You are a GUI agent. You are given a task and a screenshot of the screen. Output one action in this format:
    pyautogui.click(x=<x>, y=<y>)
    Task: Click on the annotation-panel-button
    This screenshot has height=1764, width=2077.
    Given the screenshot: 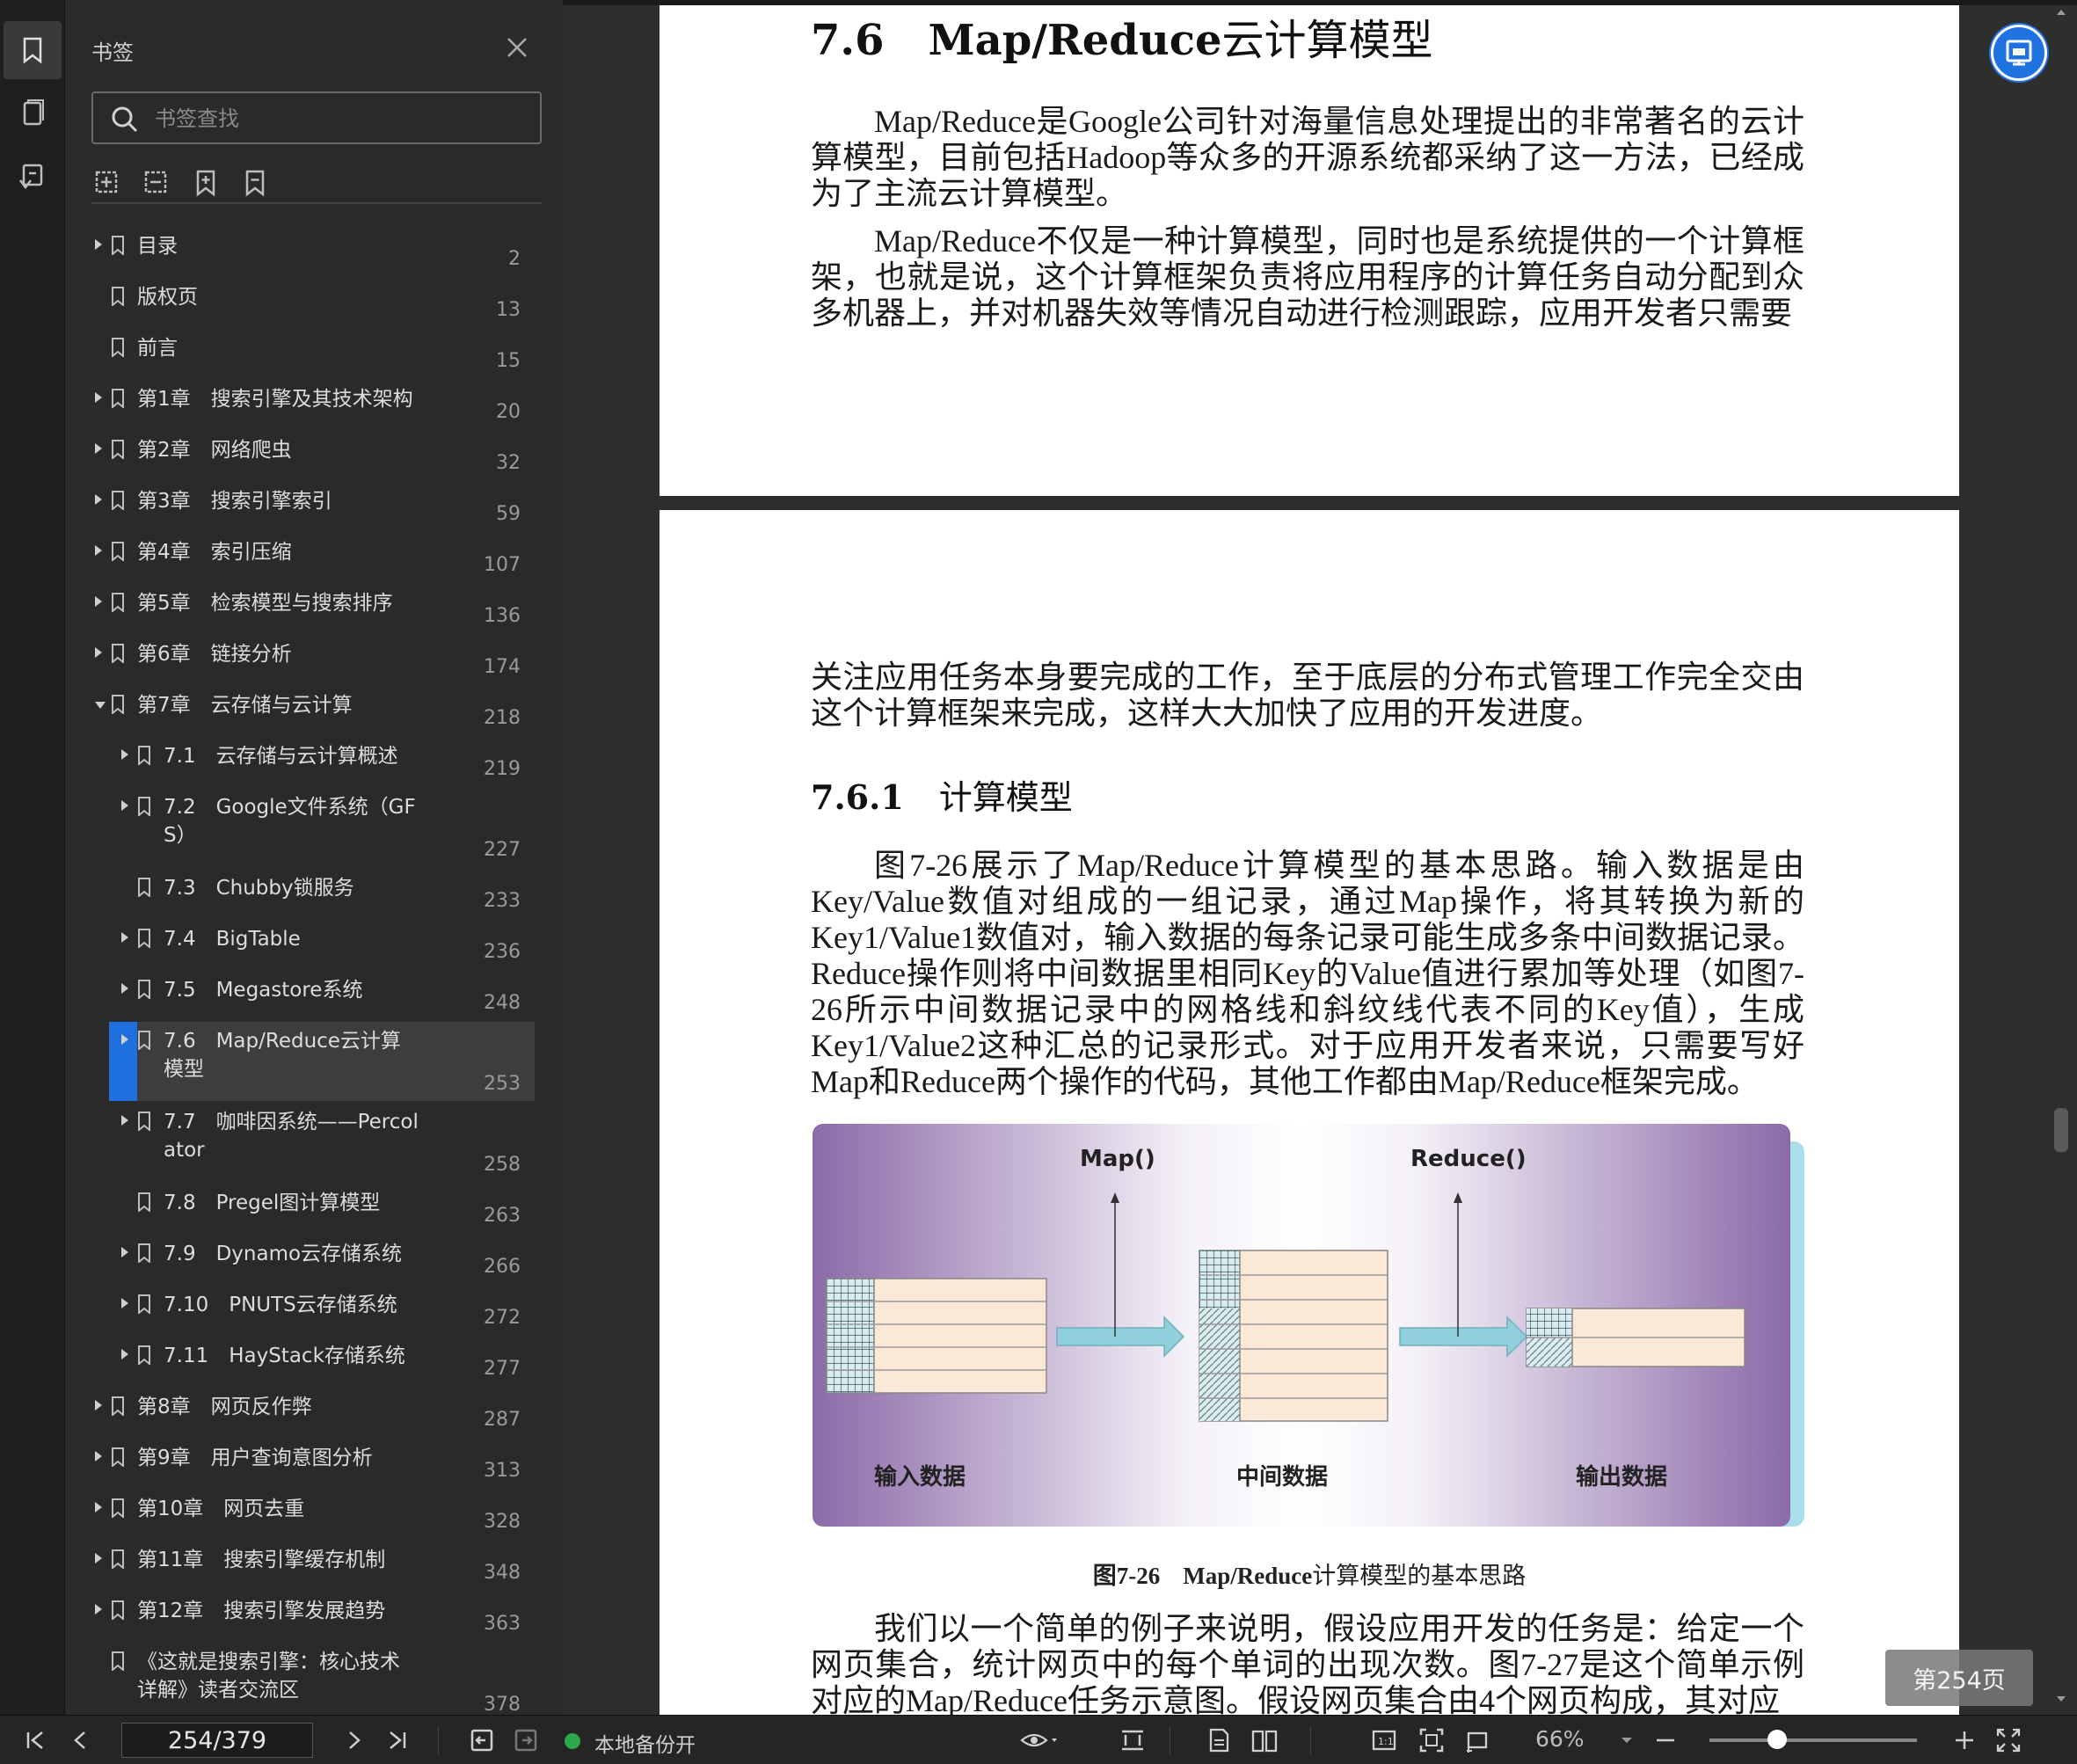 What is the action you would take?
    pyautogui.click(x=33, y=177)
    